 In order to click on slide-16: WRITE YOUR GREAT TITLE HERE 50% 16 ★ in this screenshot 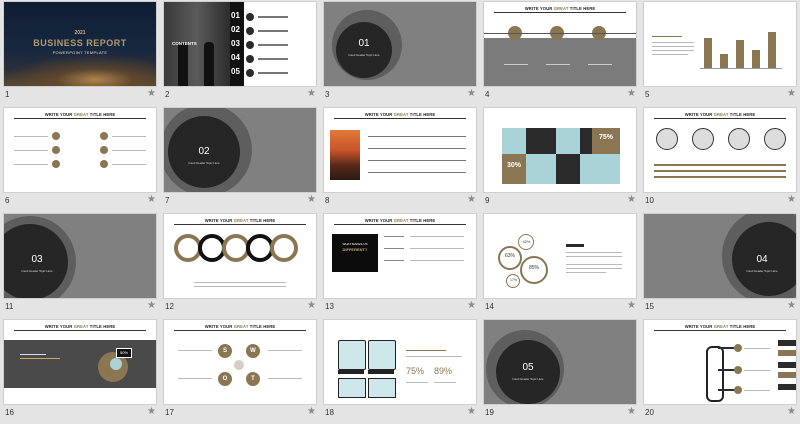, I will do `click(80, 372)`.